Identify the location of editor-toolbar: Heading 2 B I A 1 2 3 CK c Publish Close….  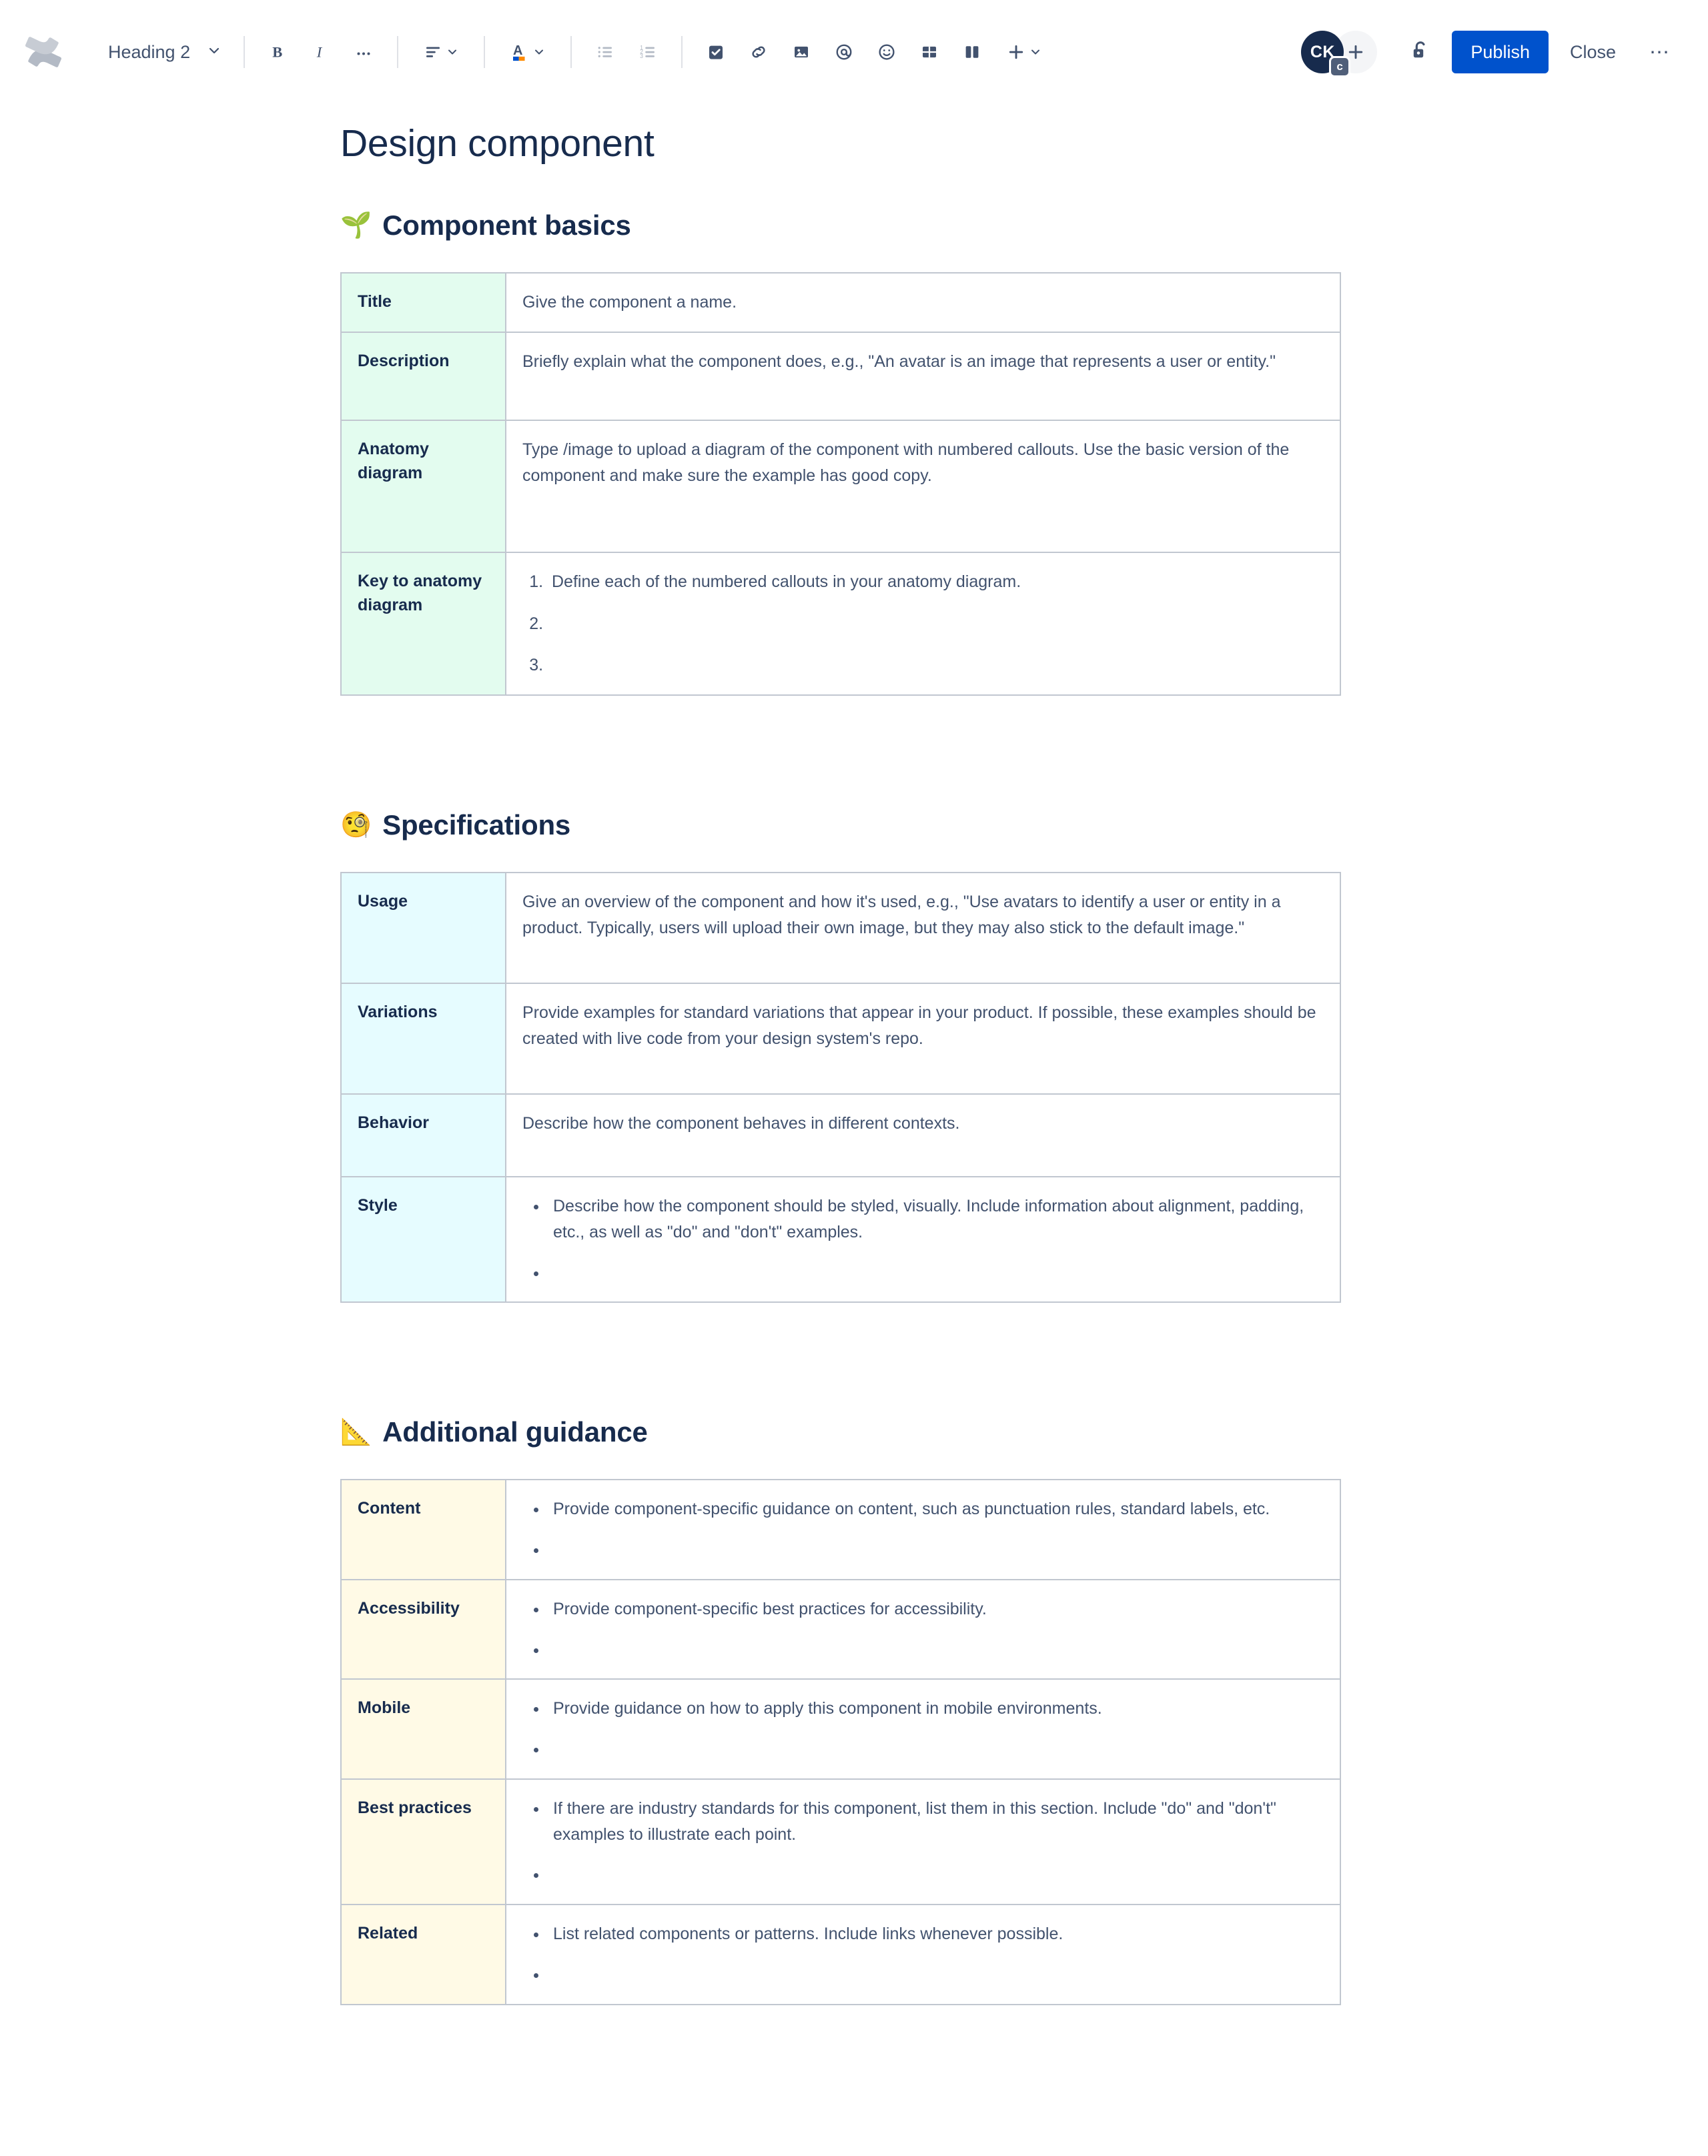
(854, 52).